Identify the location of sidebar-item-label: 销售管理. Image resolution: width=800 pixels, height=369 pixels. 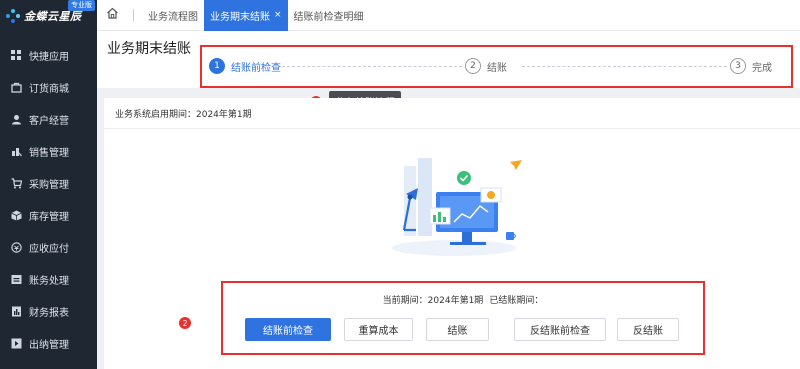
(49, 153).